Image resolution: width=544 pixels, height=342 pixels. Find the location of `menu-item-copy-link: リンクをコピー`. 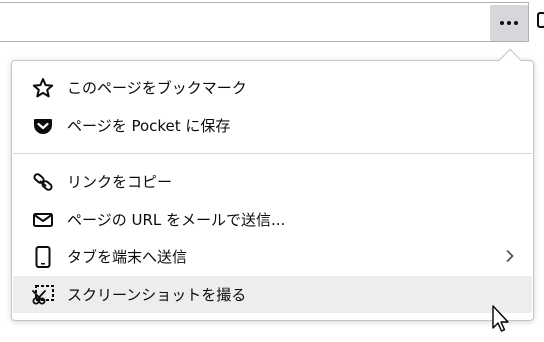

menu-item-copy-link: リンクをコピー is located at coordinates (272, 181).